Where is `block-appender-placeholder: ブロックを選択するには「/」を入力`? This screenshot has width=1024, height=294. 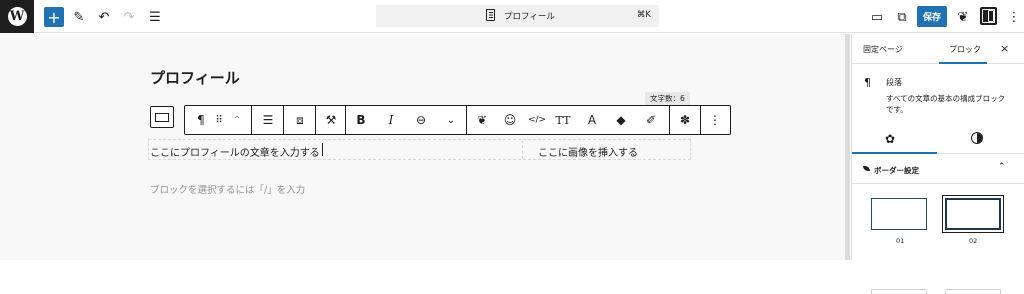
block-appender-placeholder: ブロックを選択するには「/」を入力 is located at coordinates (227, 189).